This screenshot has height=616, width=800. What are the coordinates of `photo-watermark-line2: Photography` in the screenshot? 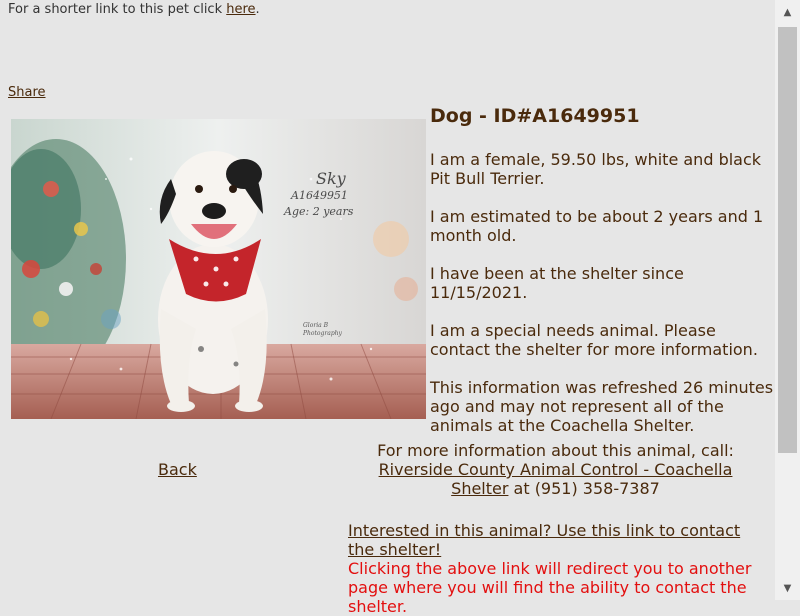 It's located at (322, 333).